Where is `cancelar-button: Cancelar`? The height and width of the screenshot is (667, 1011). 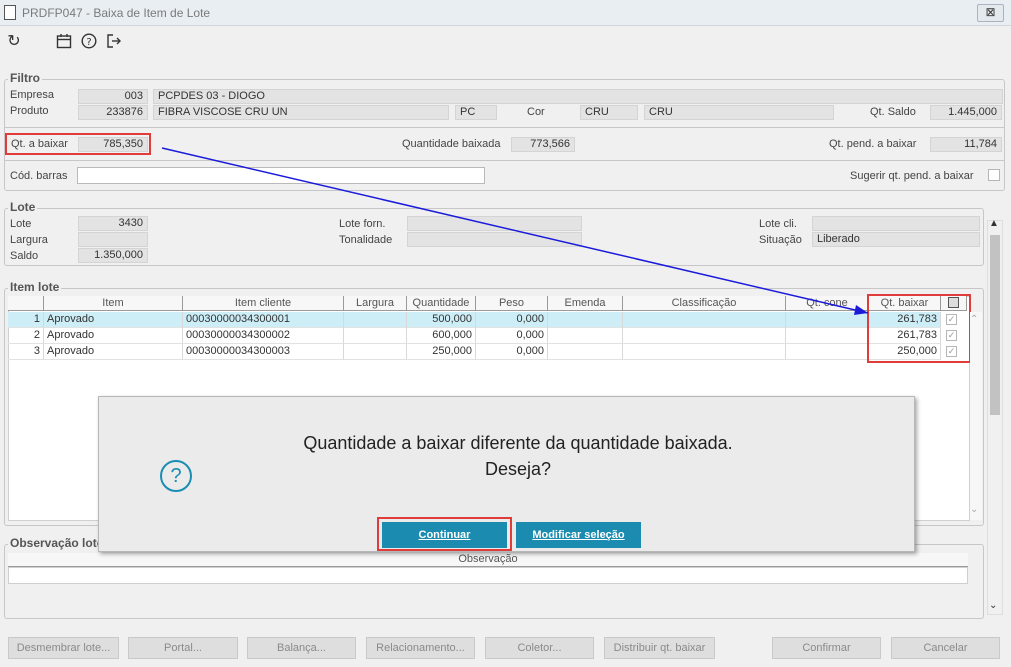 cancelar-button: Cancelar is located at coordinates (945, 648).